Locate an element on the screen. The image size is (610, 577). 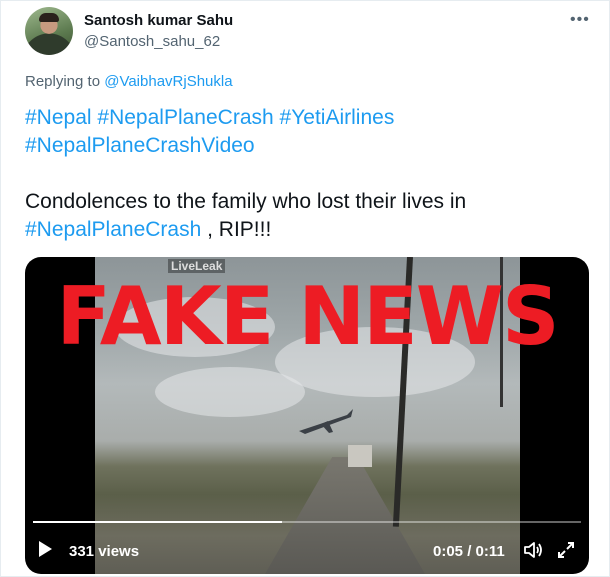
video-progress-bar is located at coordinates (307, 522).